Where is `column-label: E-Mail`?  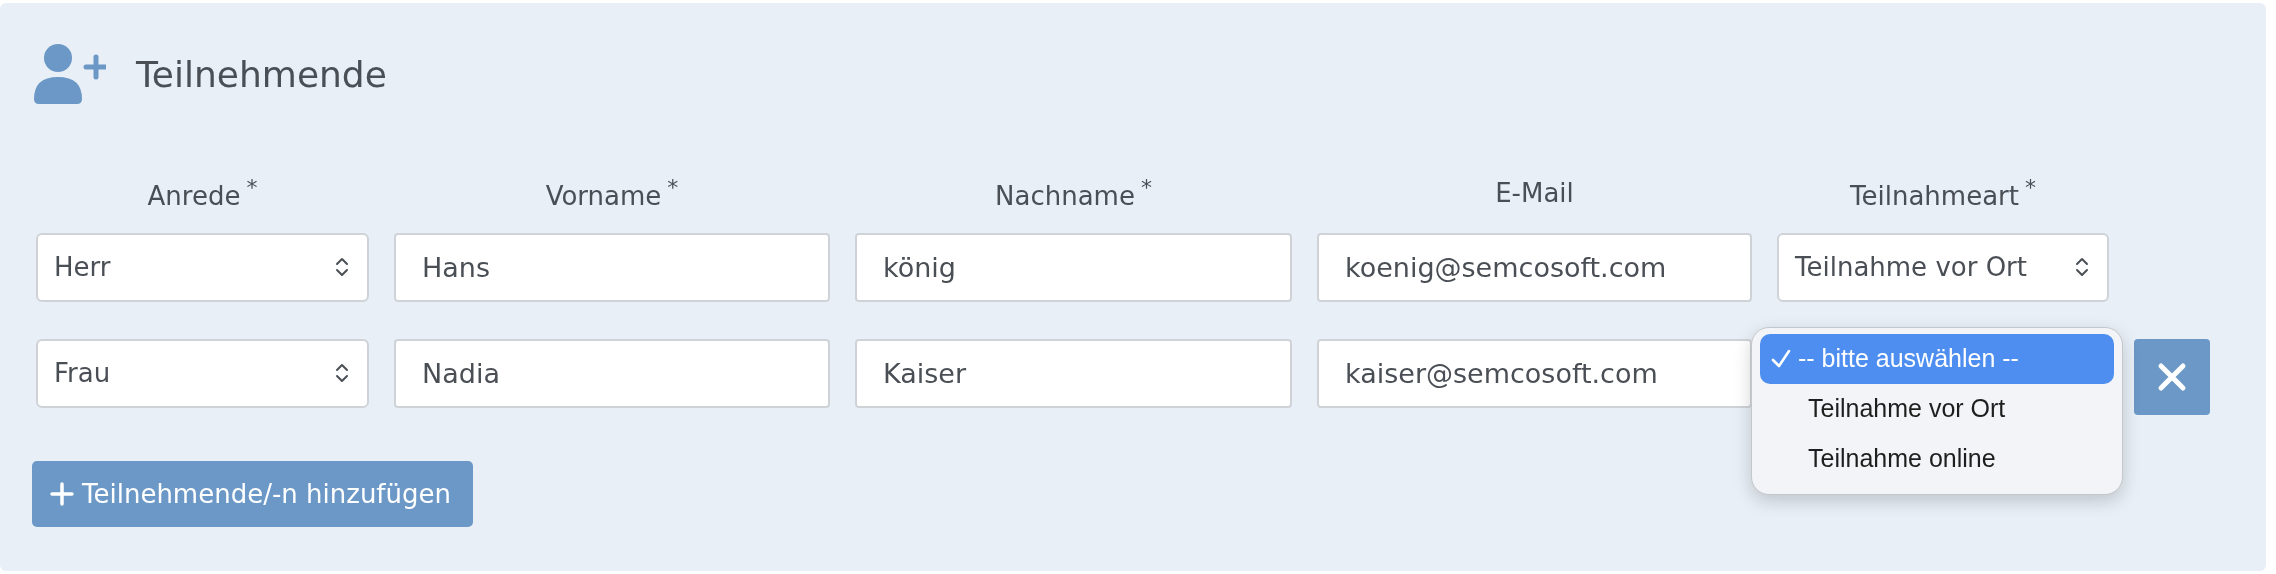 column-label: E-Mail is located at coordinates (1534, 192).